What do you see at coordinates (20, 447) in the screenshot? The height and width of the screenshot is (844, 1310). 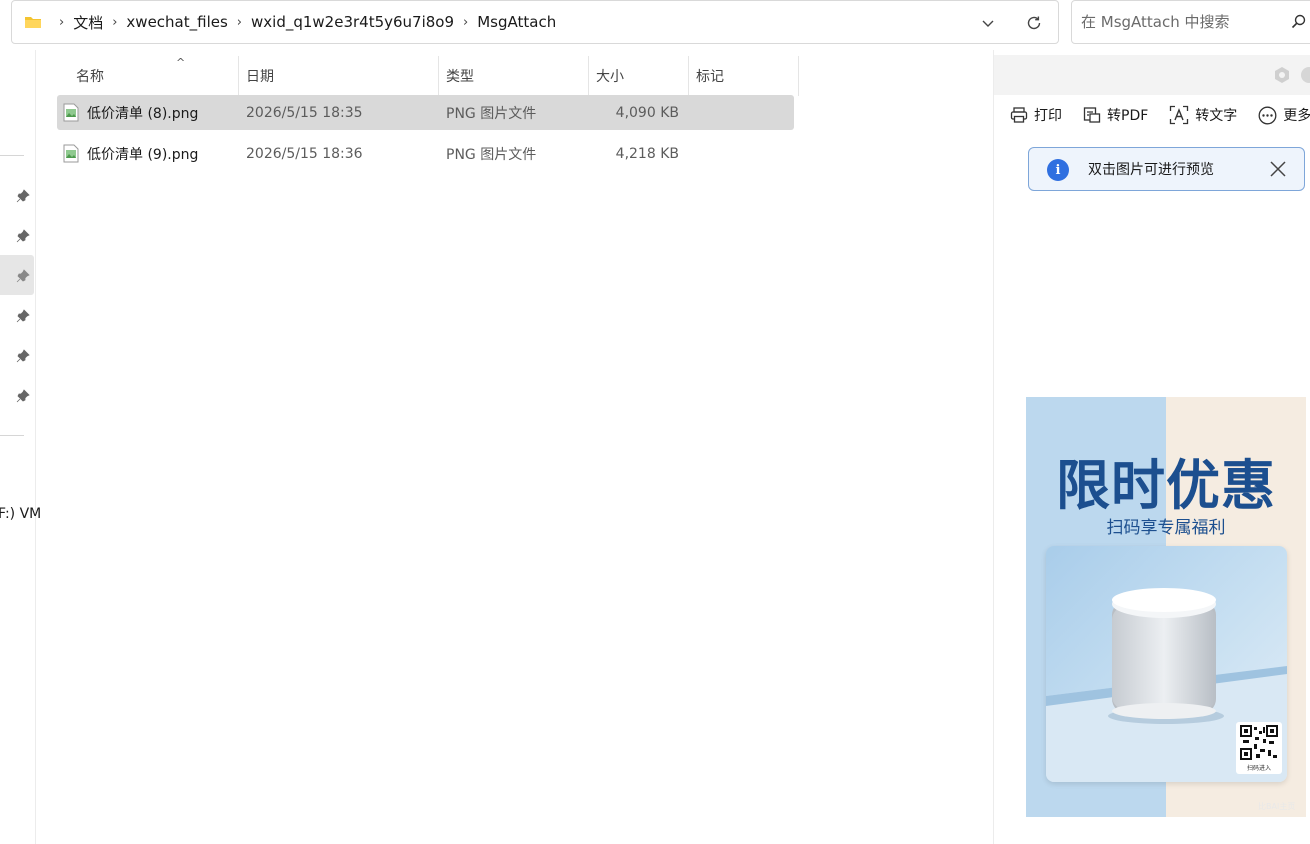 I see `navigation-pane: F:) VM` at bounding box center [20, 447].